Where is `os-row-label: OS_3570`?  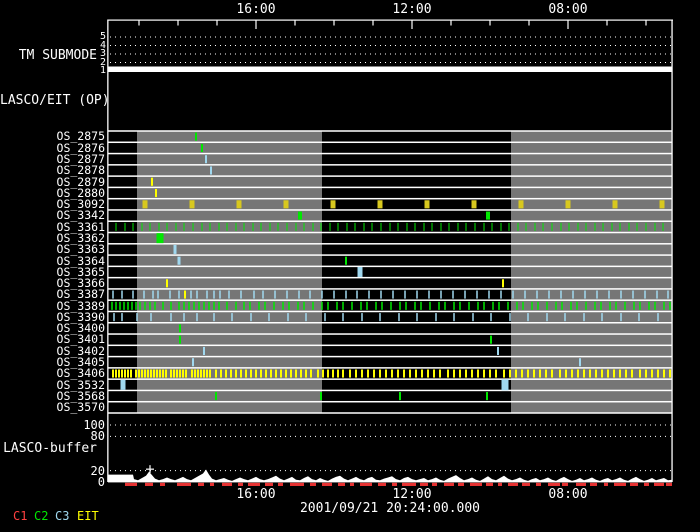
os-row-label: OS_3570 is located at coordinates (80, 407).